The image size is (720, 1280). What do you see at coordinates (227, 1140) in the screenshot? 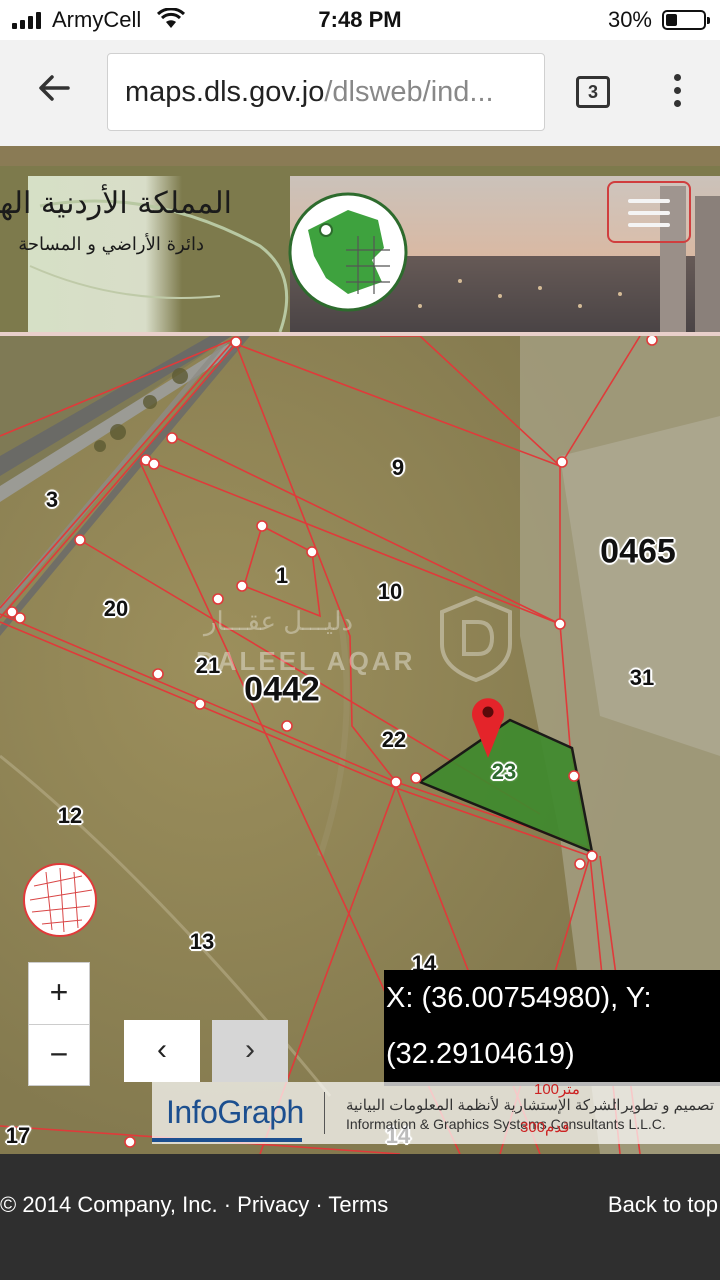
I see `logo-underline` at bounding box center [227, 1140].